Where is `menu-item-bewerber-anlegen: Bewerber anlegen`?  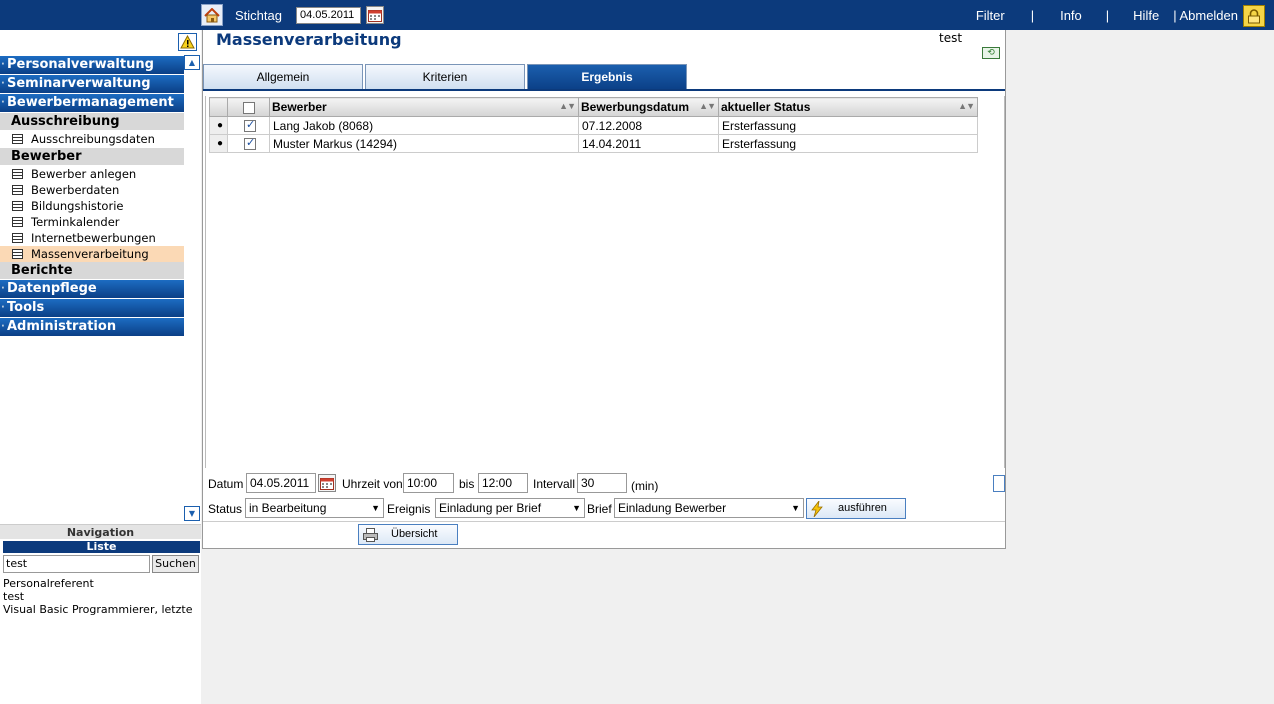
menu-item-bewerber-anlegen: Bewerber anlegen is located at coordinates (92, 174).